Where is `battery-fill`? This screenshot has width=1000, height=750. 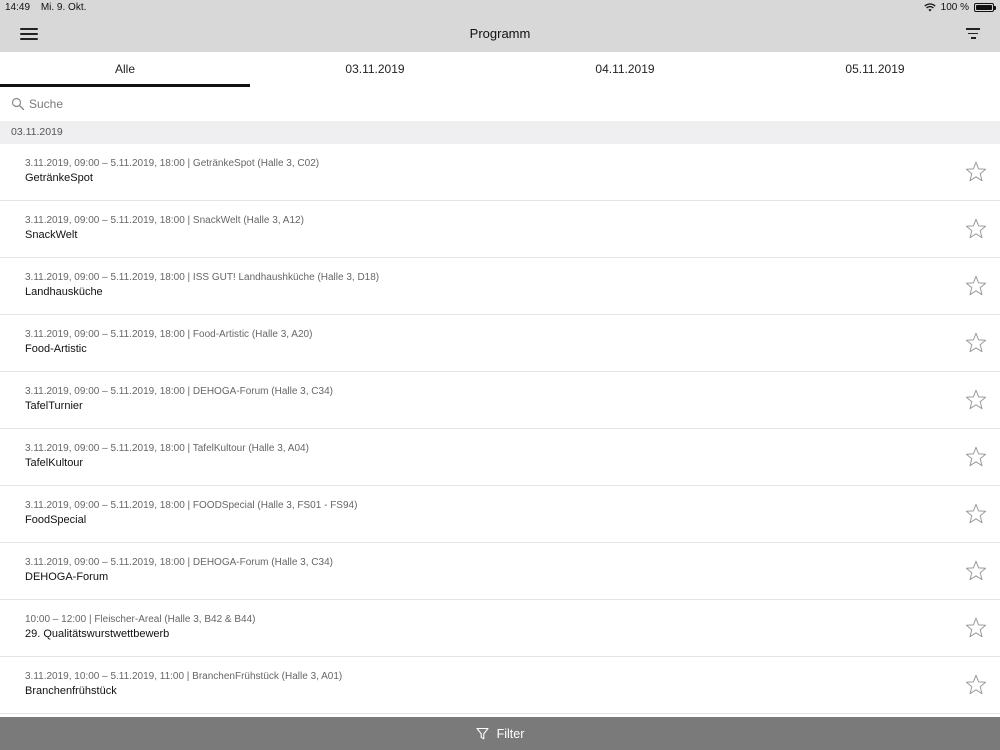 battery-fill is located at coordinates (984, 7).